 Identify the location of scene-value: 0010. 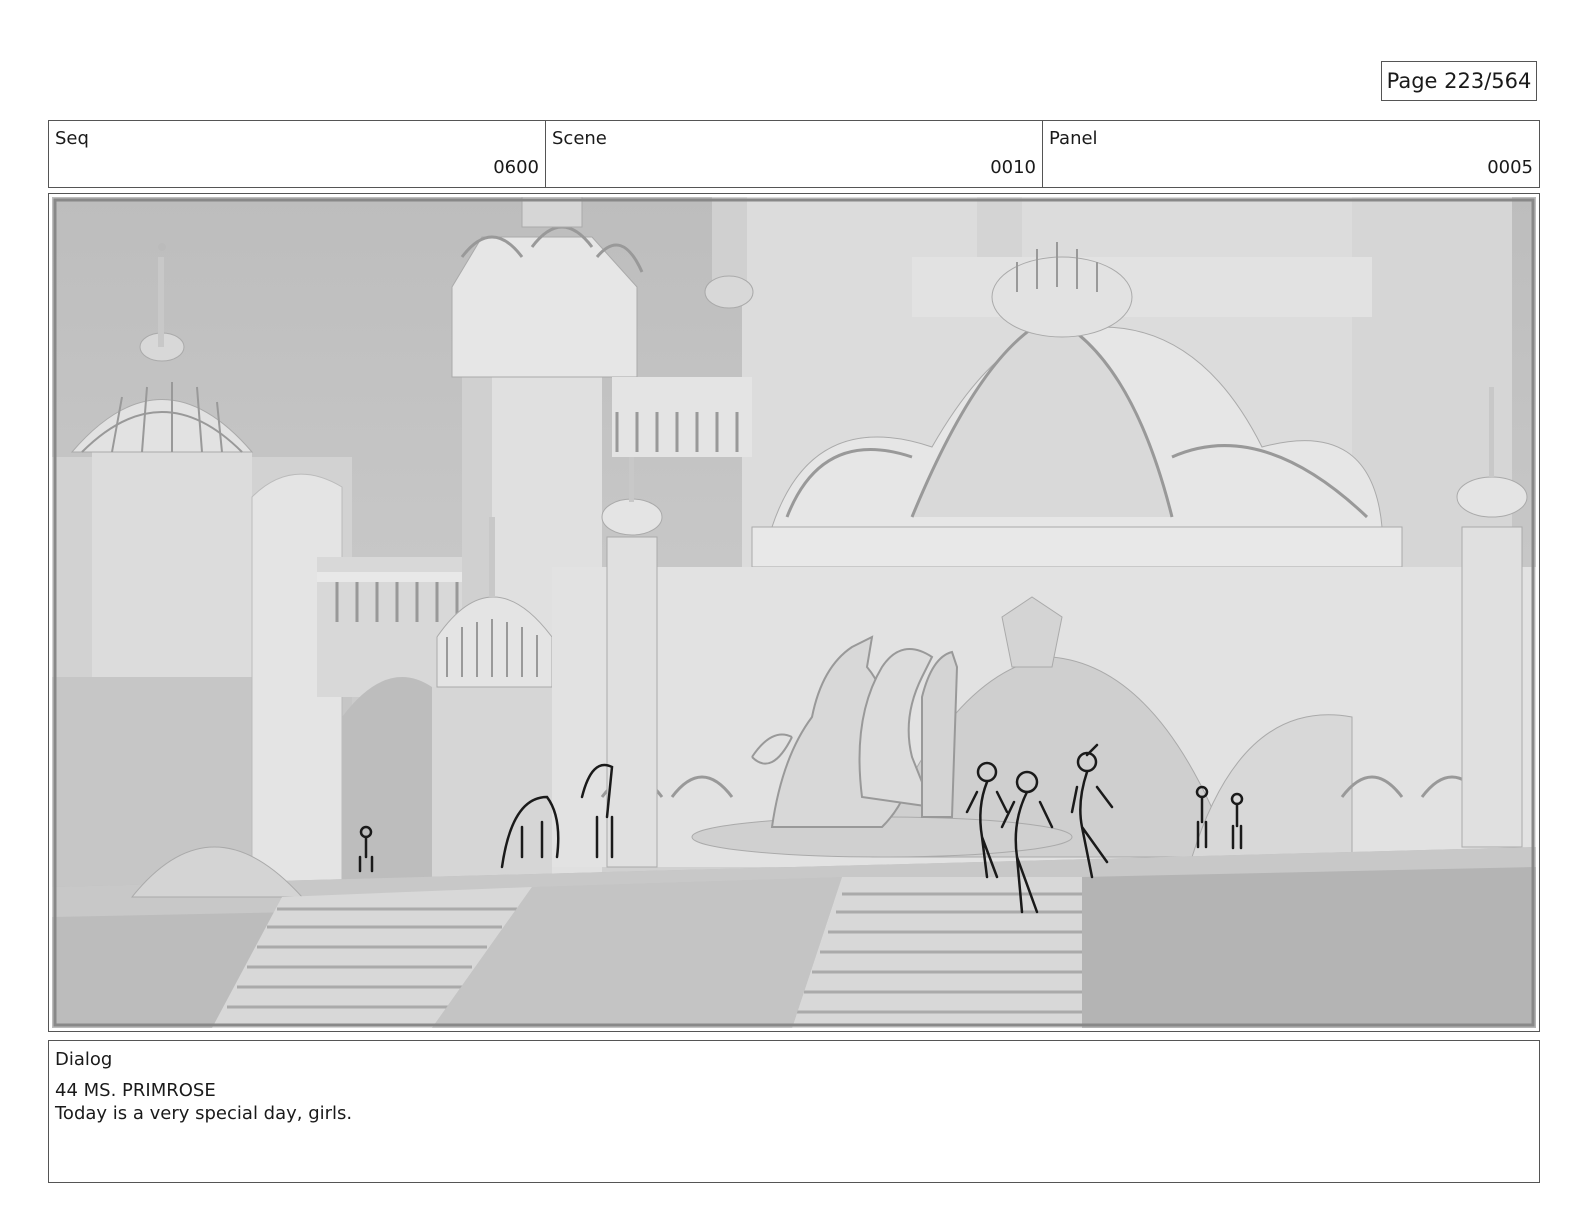
(1013, 167).